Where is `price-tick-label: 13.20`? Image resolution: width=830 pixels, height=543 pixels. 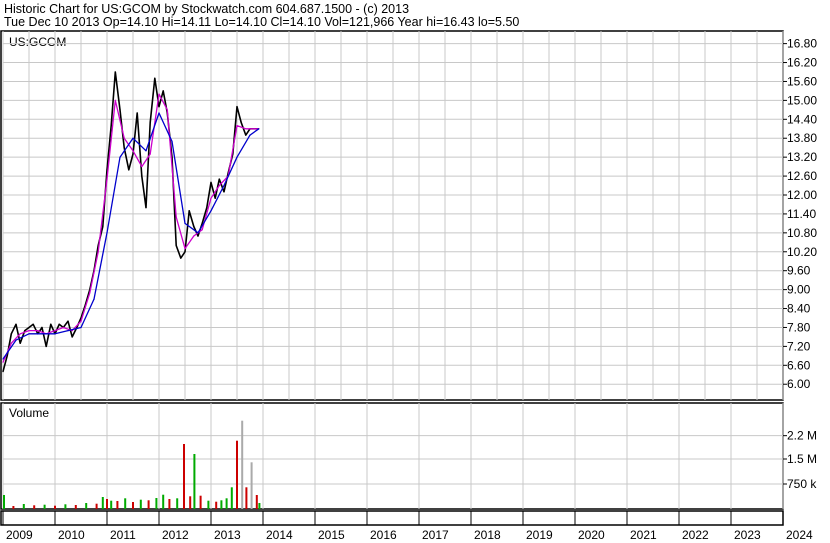
price-tick-label: 13.20 is located at coordinates (802, 157).